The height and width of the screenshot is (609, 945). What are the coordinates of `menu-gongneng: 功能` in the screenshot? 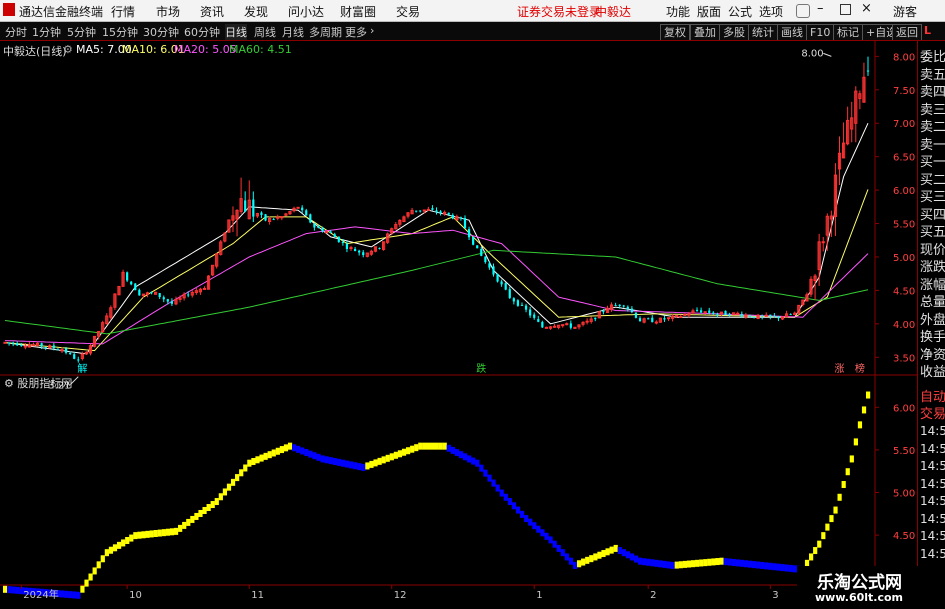 It's located at (678, 11).